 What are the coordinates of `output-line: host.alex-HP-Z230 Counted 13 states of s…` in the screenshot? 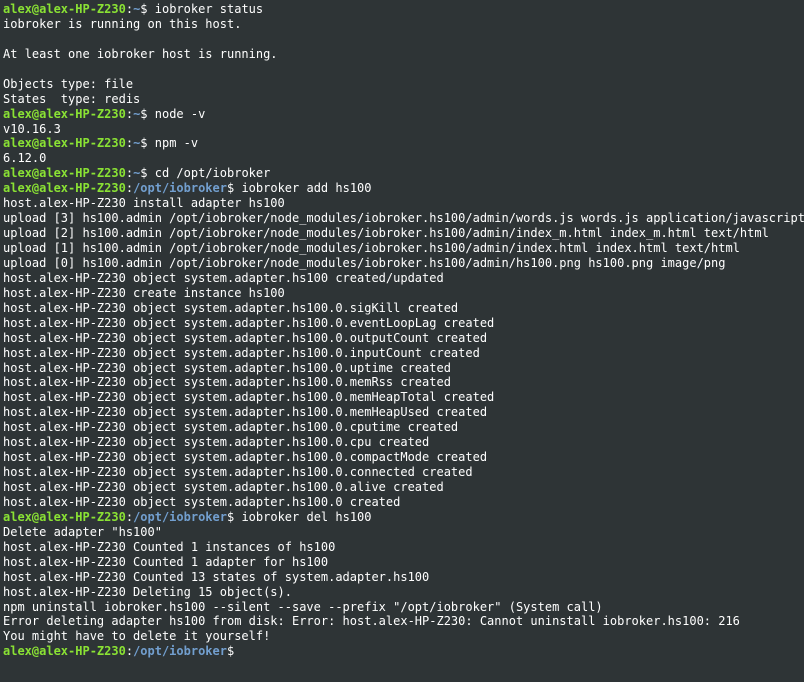 It's located at (216, 576).